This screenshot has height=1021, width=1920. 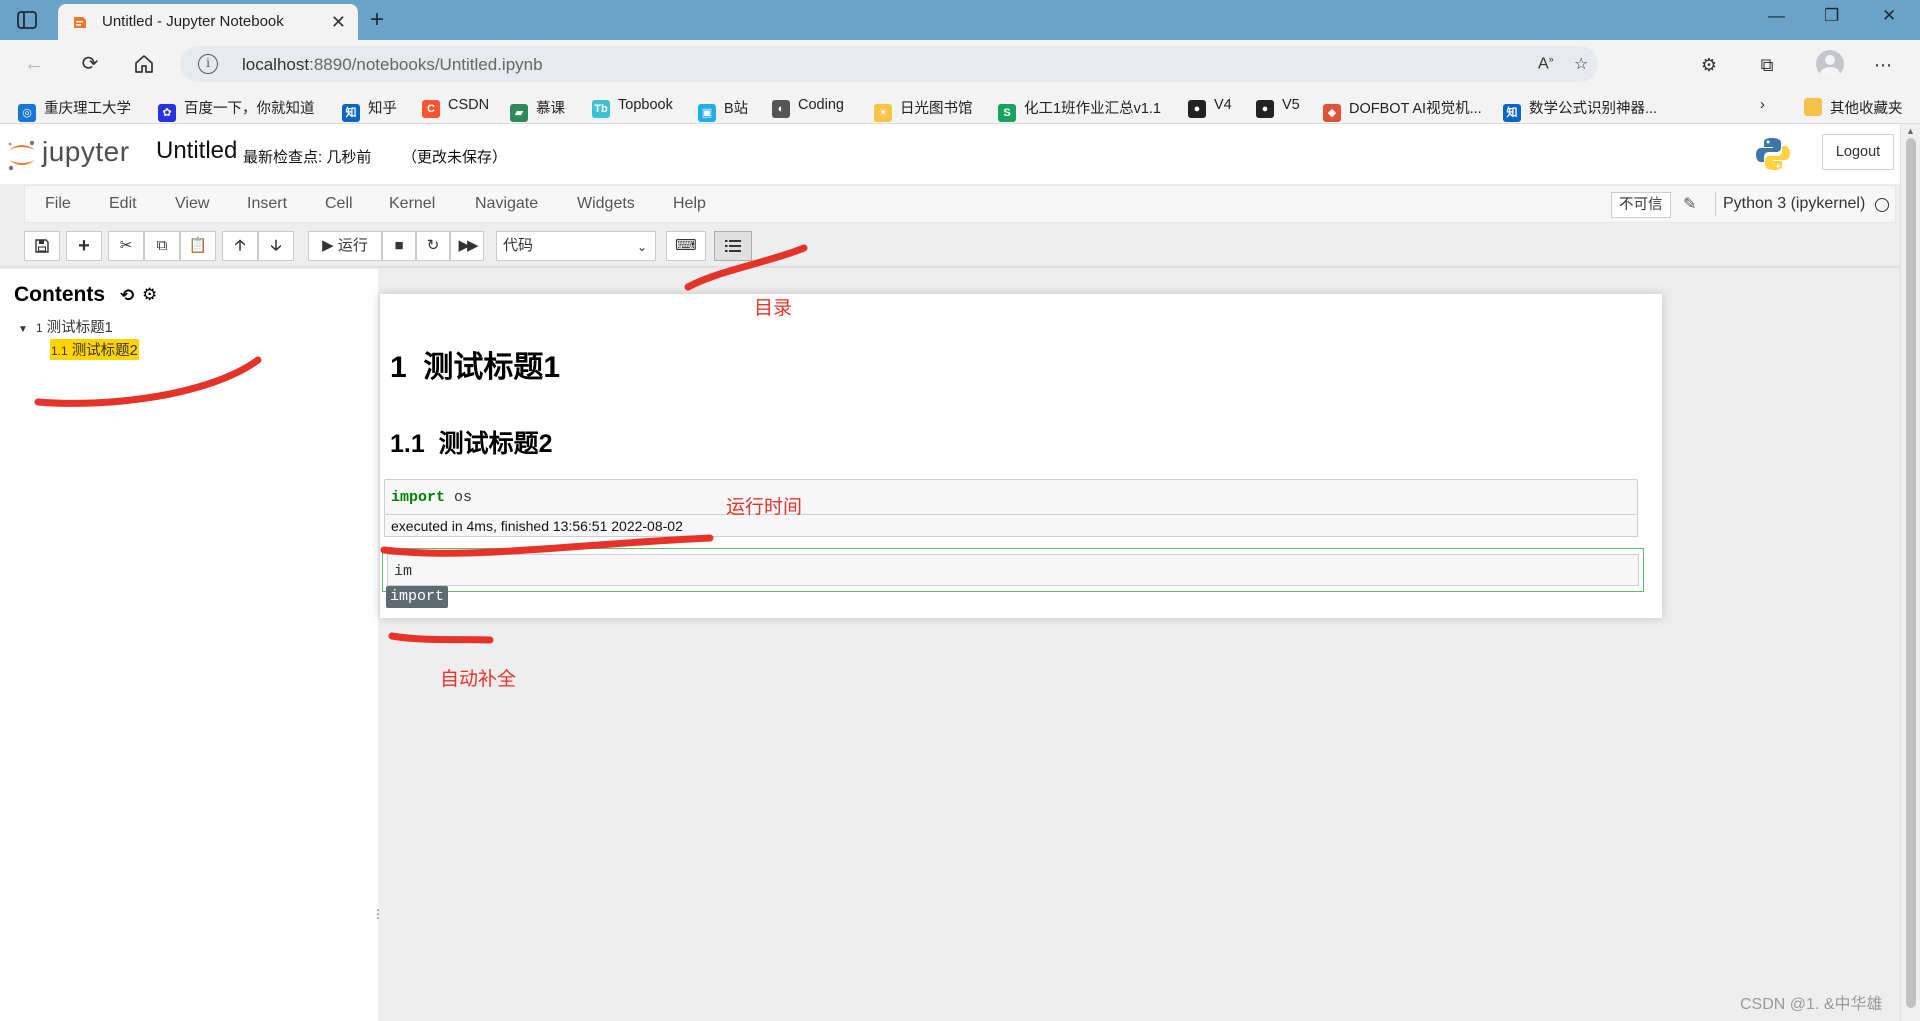 What do you see at coordinates (1776, 16) in the screenshot?
I see `minimize-icon: —` at bounding box center [1776, 16].